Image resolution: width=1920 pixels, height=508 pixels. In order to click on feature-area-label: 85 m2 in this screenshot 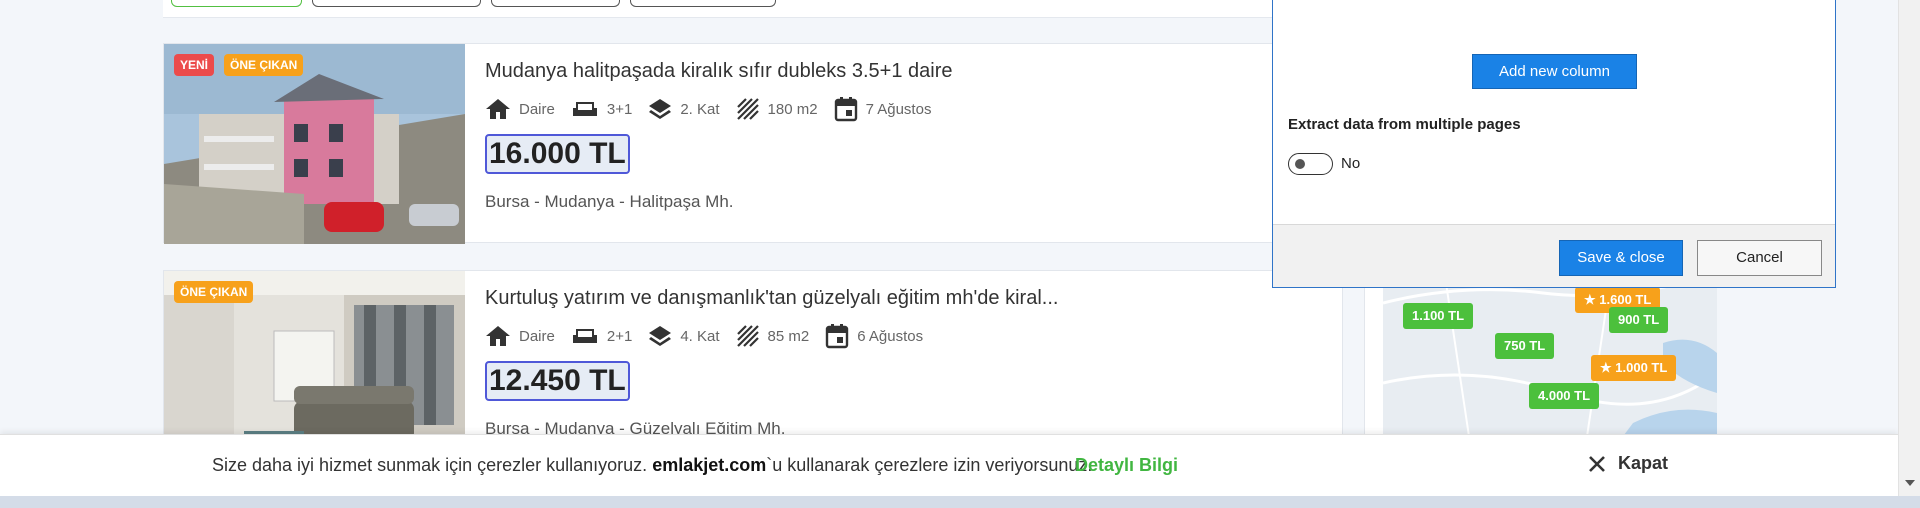, I will do `click(788, 336)`.